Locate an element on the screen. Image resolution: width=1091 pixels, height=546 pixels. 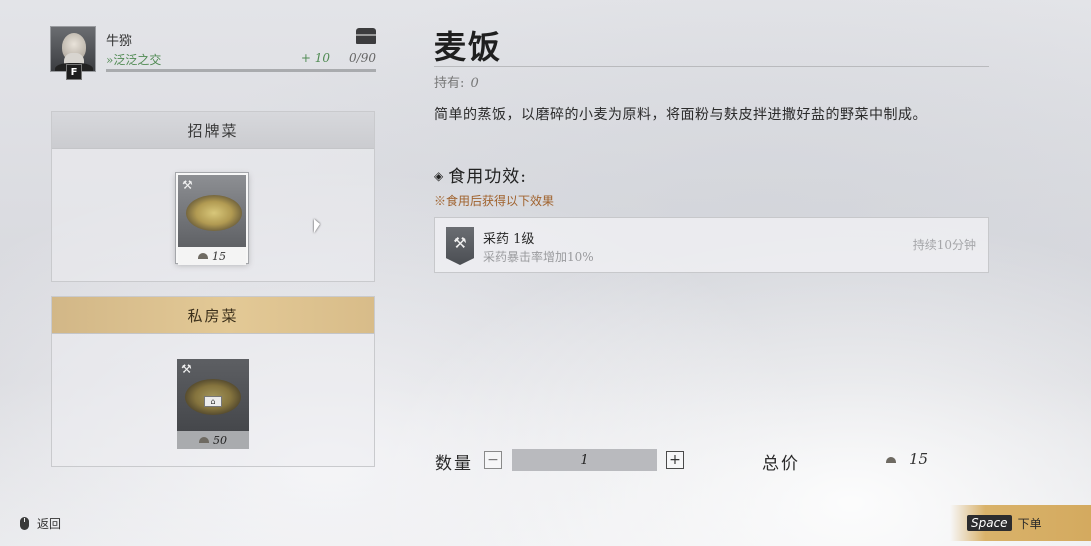
relation-gain: + 10 is located at coordinates (315, 58).